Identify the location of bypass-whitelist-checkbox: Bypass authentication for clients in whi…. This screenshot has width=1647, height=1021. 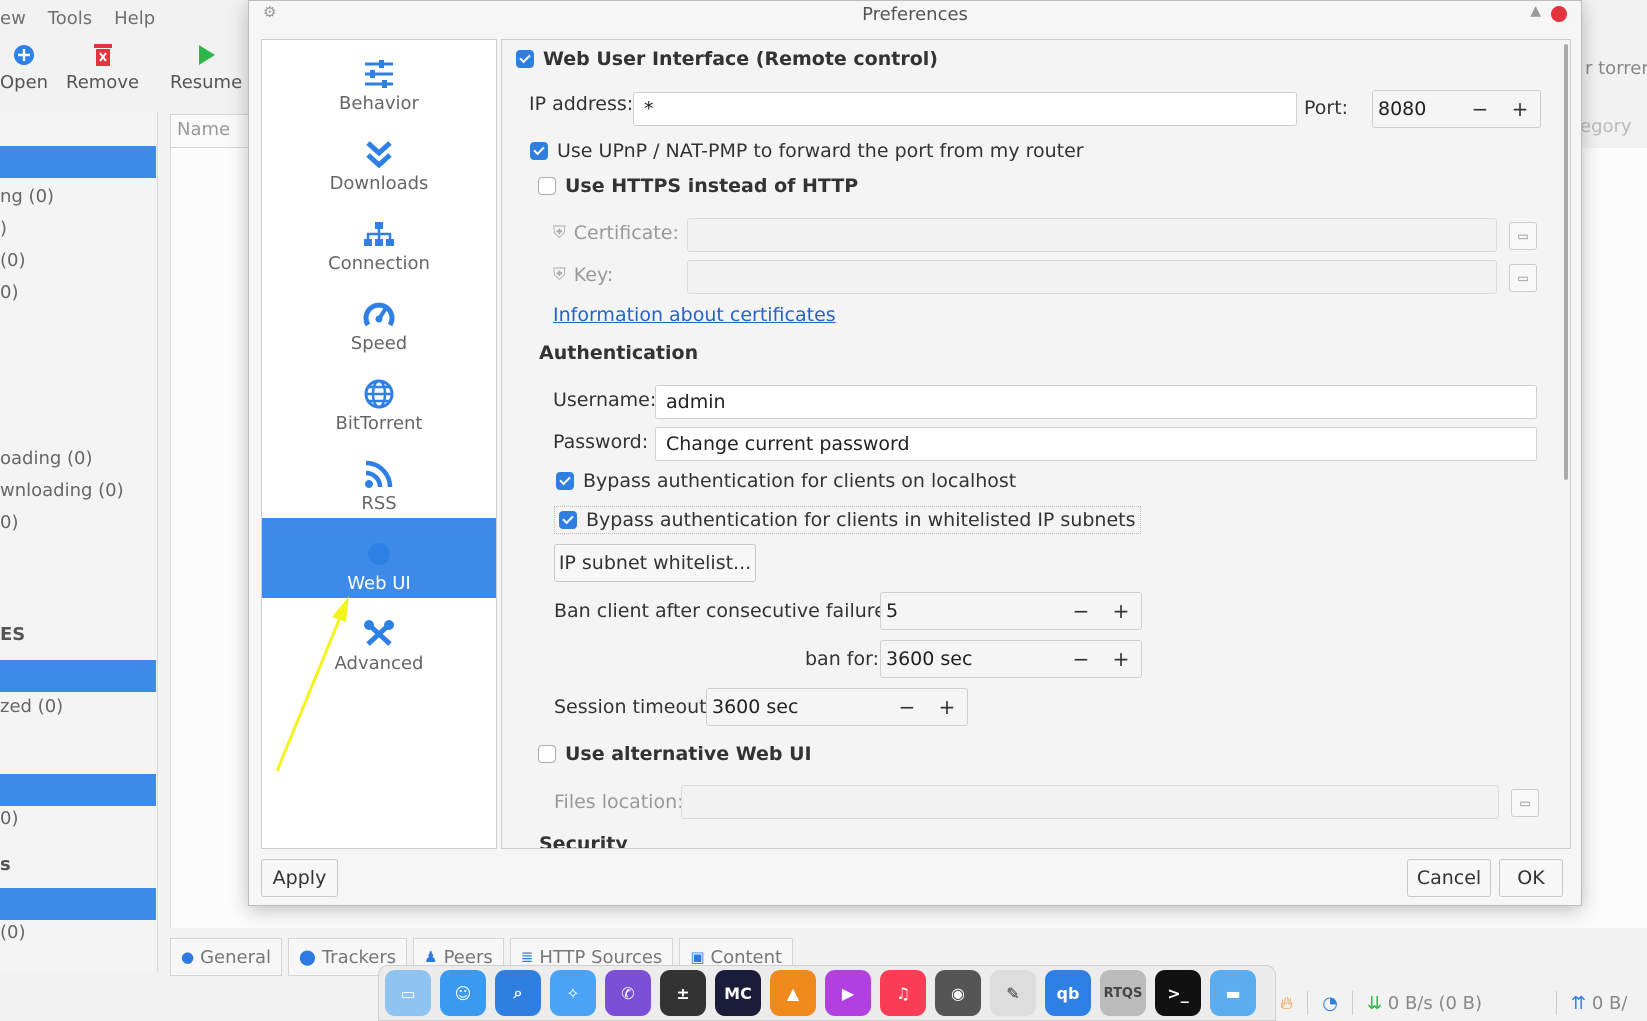
(847, 520).